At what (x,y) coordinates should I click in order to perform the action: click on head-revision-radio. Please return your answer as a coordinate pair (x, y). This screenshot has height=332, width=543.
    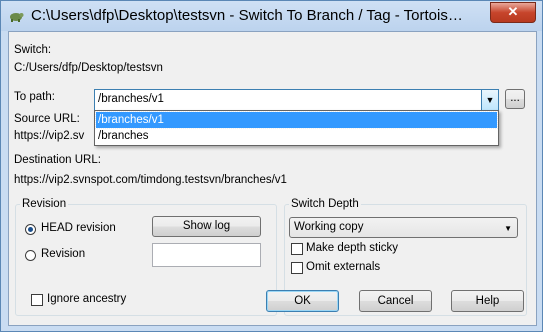
    Looking at the image, I should click on (30, 229).